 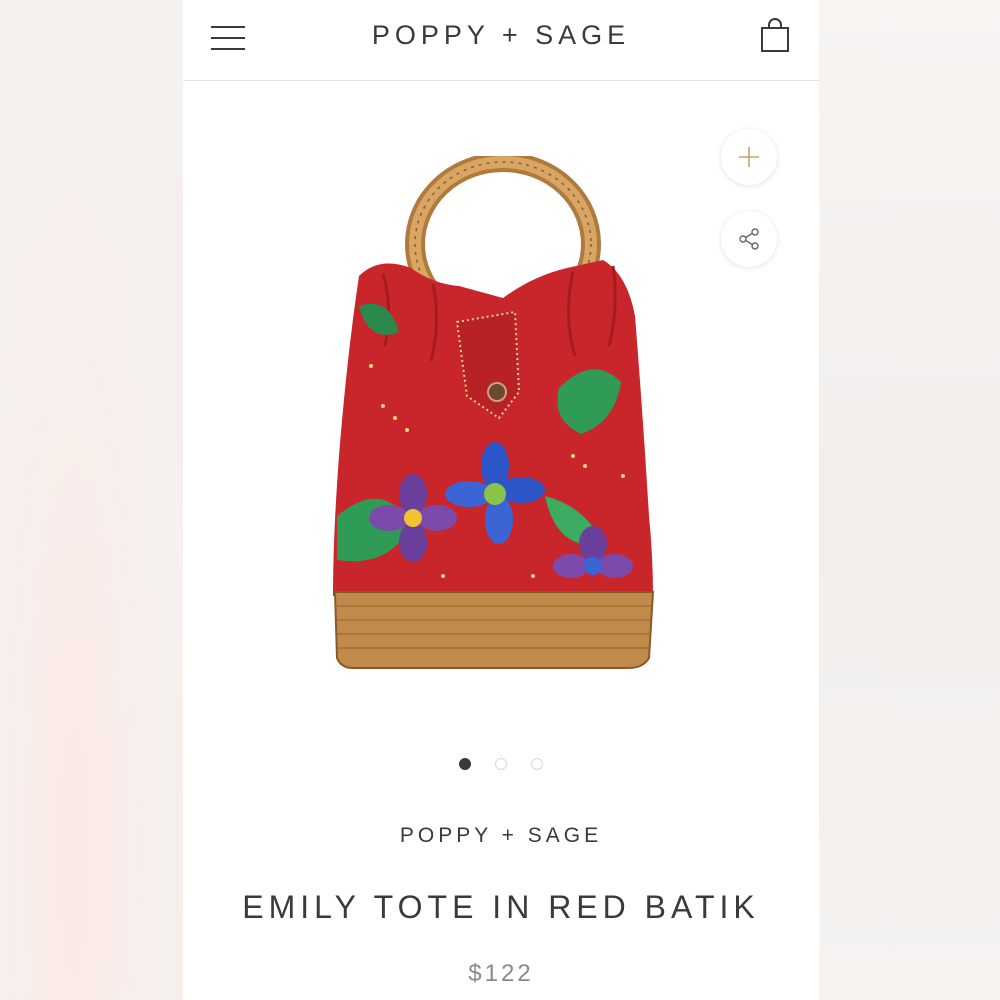 I want to click on product-title: EMILY TOTE IN RED BATIK, so click(x=501, y=907).